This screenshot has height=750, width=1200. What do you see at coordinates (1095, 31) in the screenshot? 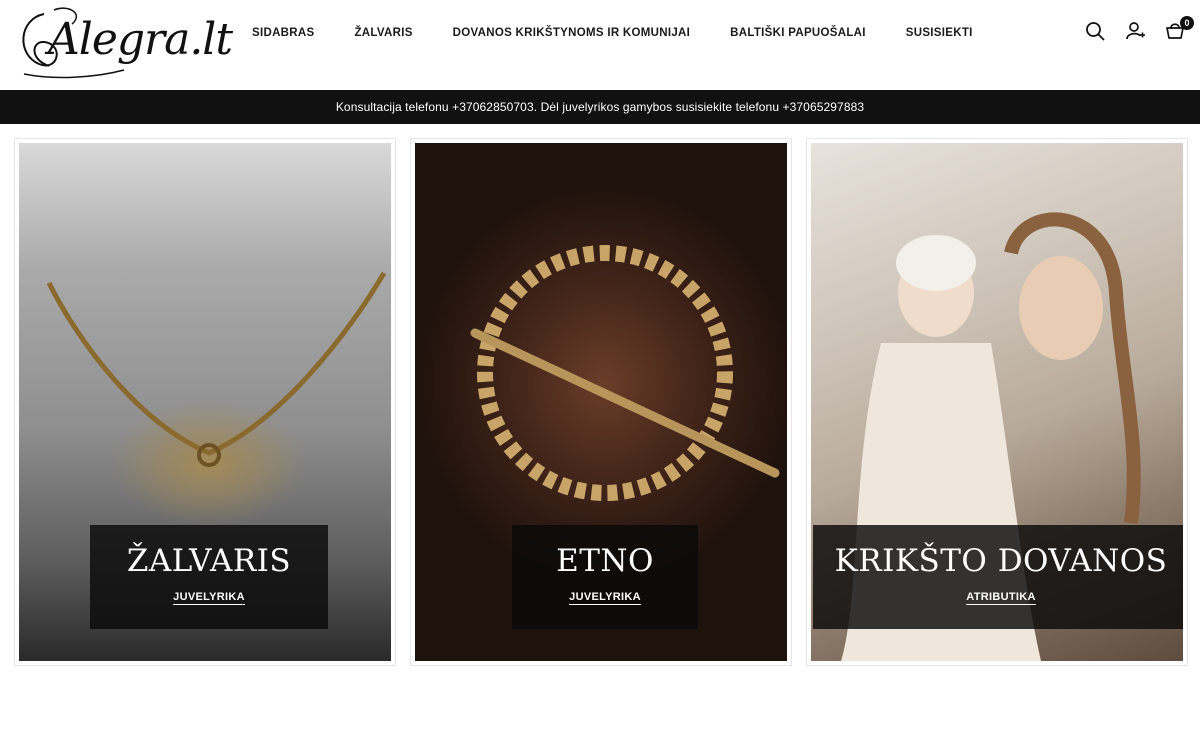
I see `search-icon` at bounding box center [1095, 31].